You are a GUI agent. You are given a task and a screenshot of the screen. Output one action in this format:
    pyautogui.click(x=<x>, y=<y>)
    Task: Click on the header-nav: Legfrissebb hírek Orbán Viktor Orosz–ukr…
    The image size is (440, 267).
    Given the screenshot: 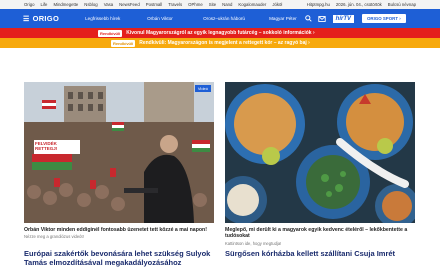 What is the action you would take?
    pyautogui.click(x=191, y=18)
    